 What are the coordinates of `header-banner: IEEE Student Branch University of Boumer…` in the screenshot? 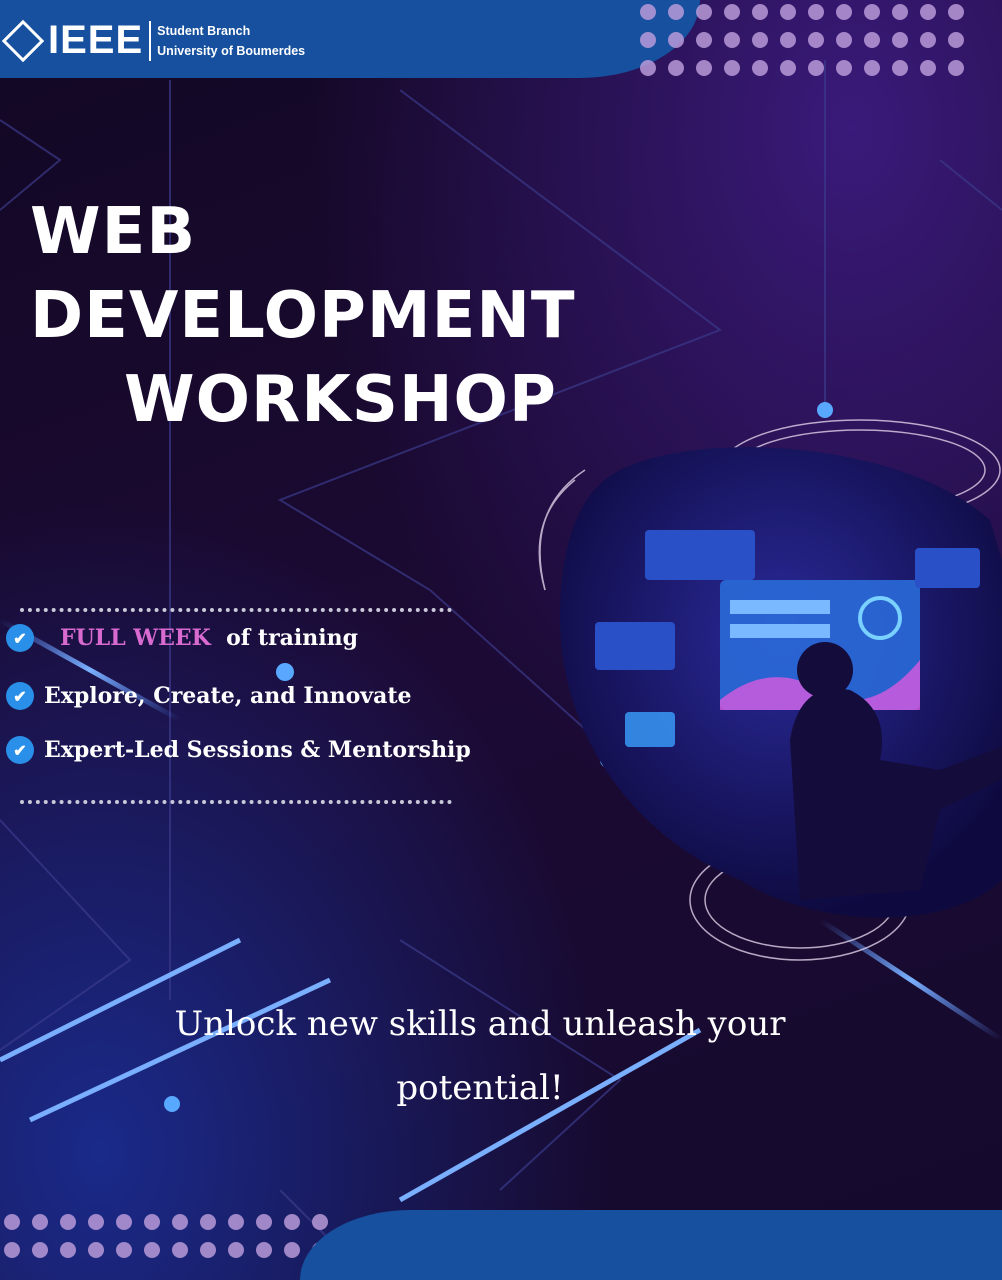 It's located at (350, 39).